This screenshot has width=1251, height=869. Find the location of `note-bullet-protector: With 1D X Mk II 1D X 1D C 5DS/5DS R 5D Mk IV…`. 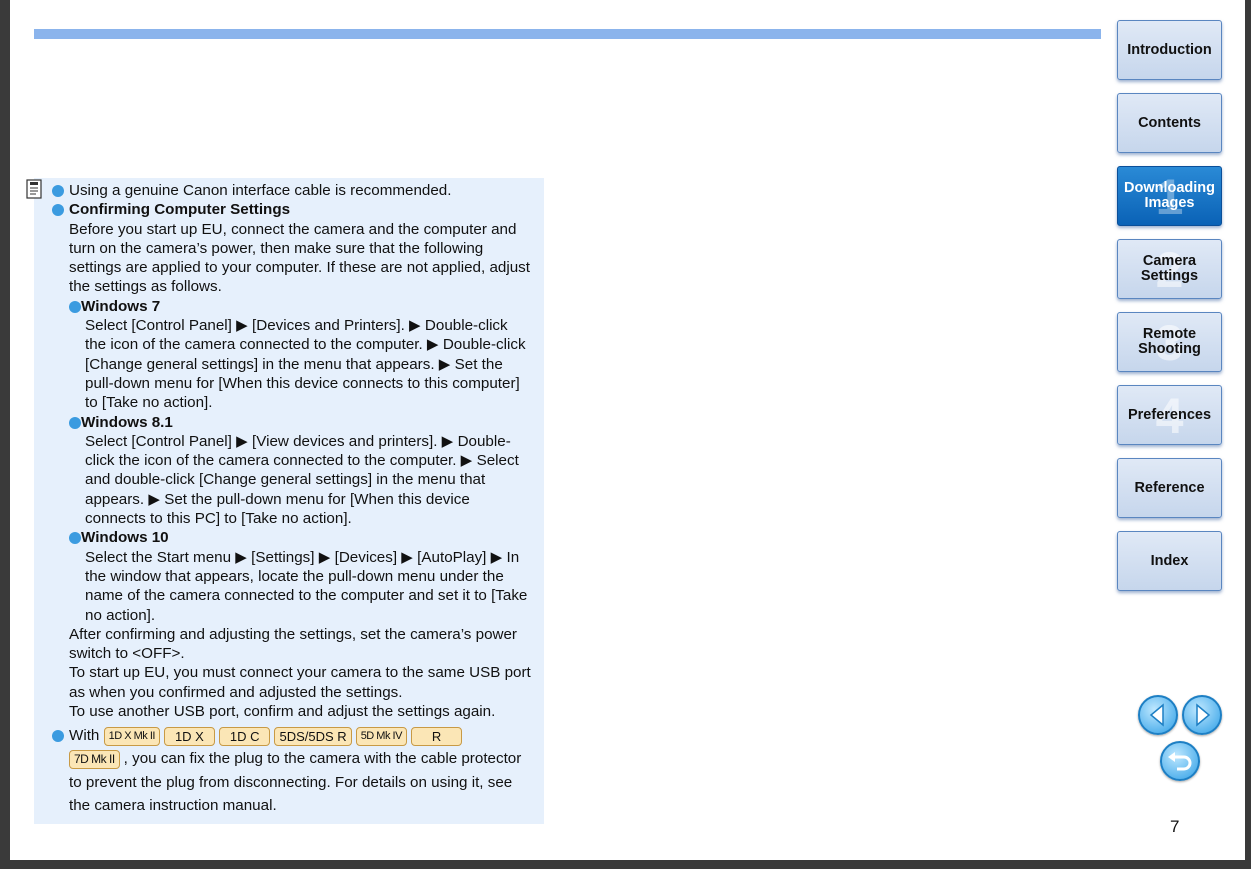

note-bullet-protector: With 1D X Mk II 1D X 1D C 5DS/5DS R 5D Mk IV… is located at coordinates (292, 735).